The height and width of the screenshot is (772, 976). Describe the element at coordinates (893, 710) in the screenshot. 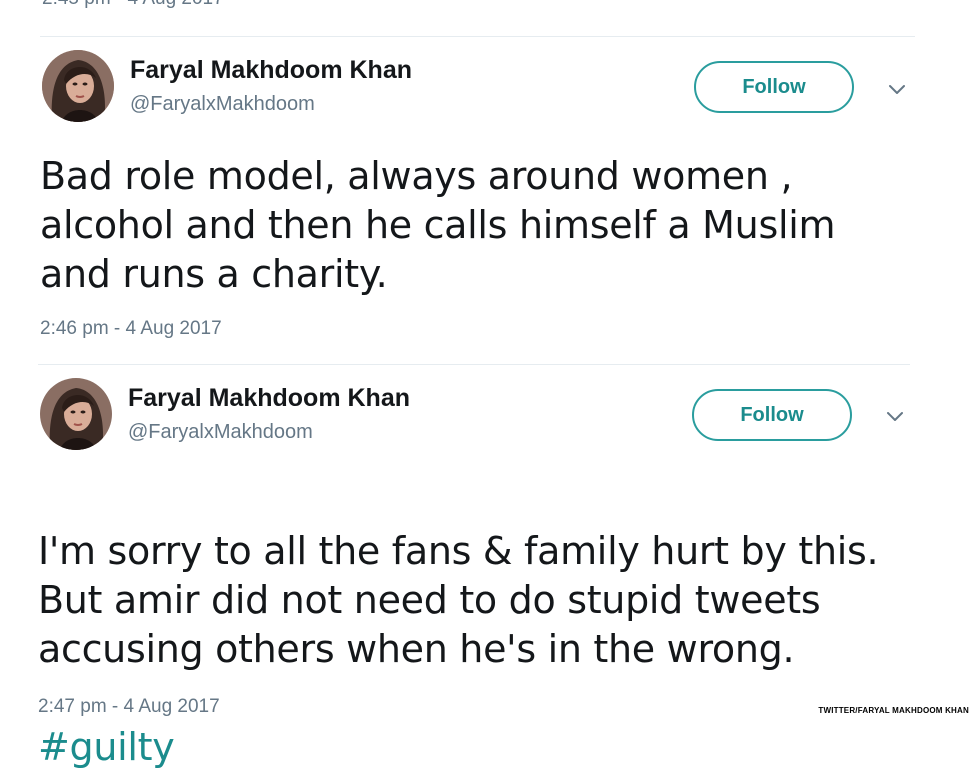

I see `image-credit: TWITTER/FARYAL MAKHDOOM KHAN` at that location.